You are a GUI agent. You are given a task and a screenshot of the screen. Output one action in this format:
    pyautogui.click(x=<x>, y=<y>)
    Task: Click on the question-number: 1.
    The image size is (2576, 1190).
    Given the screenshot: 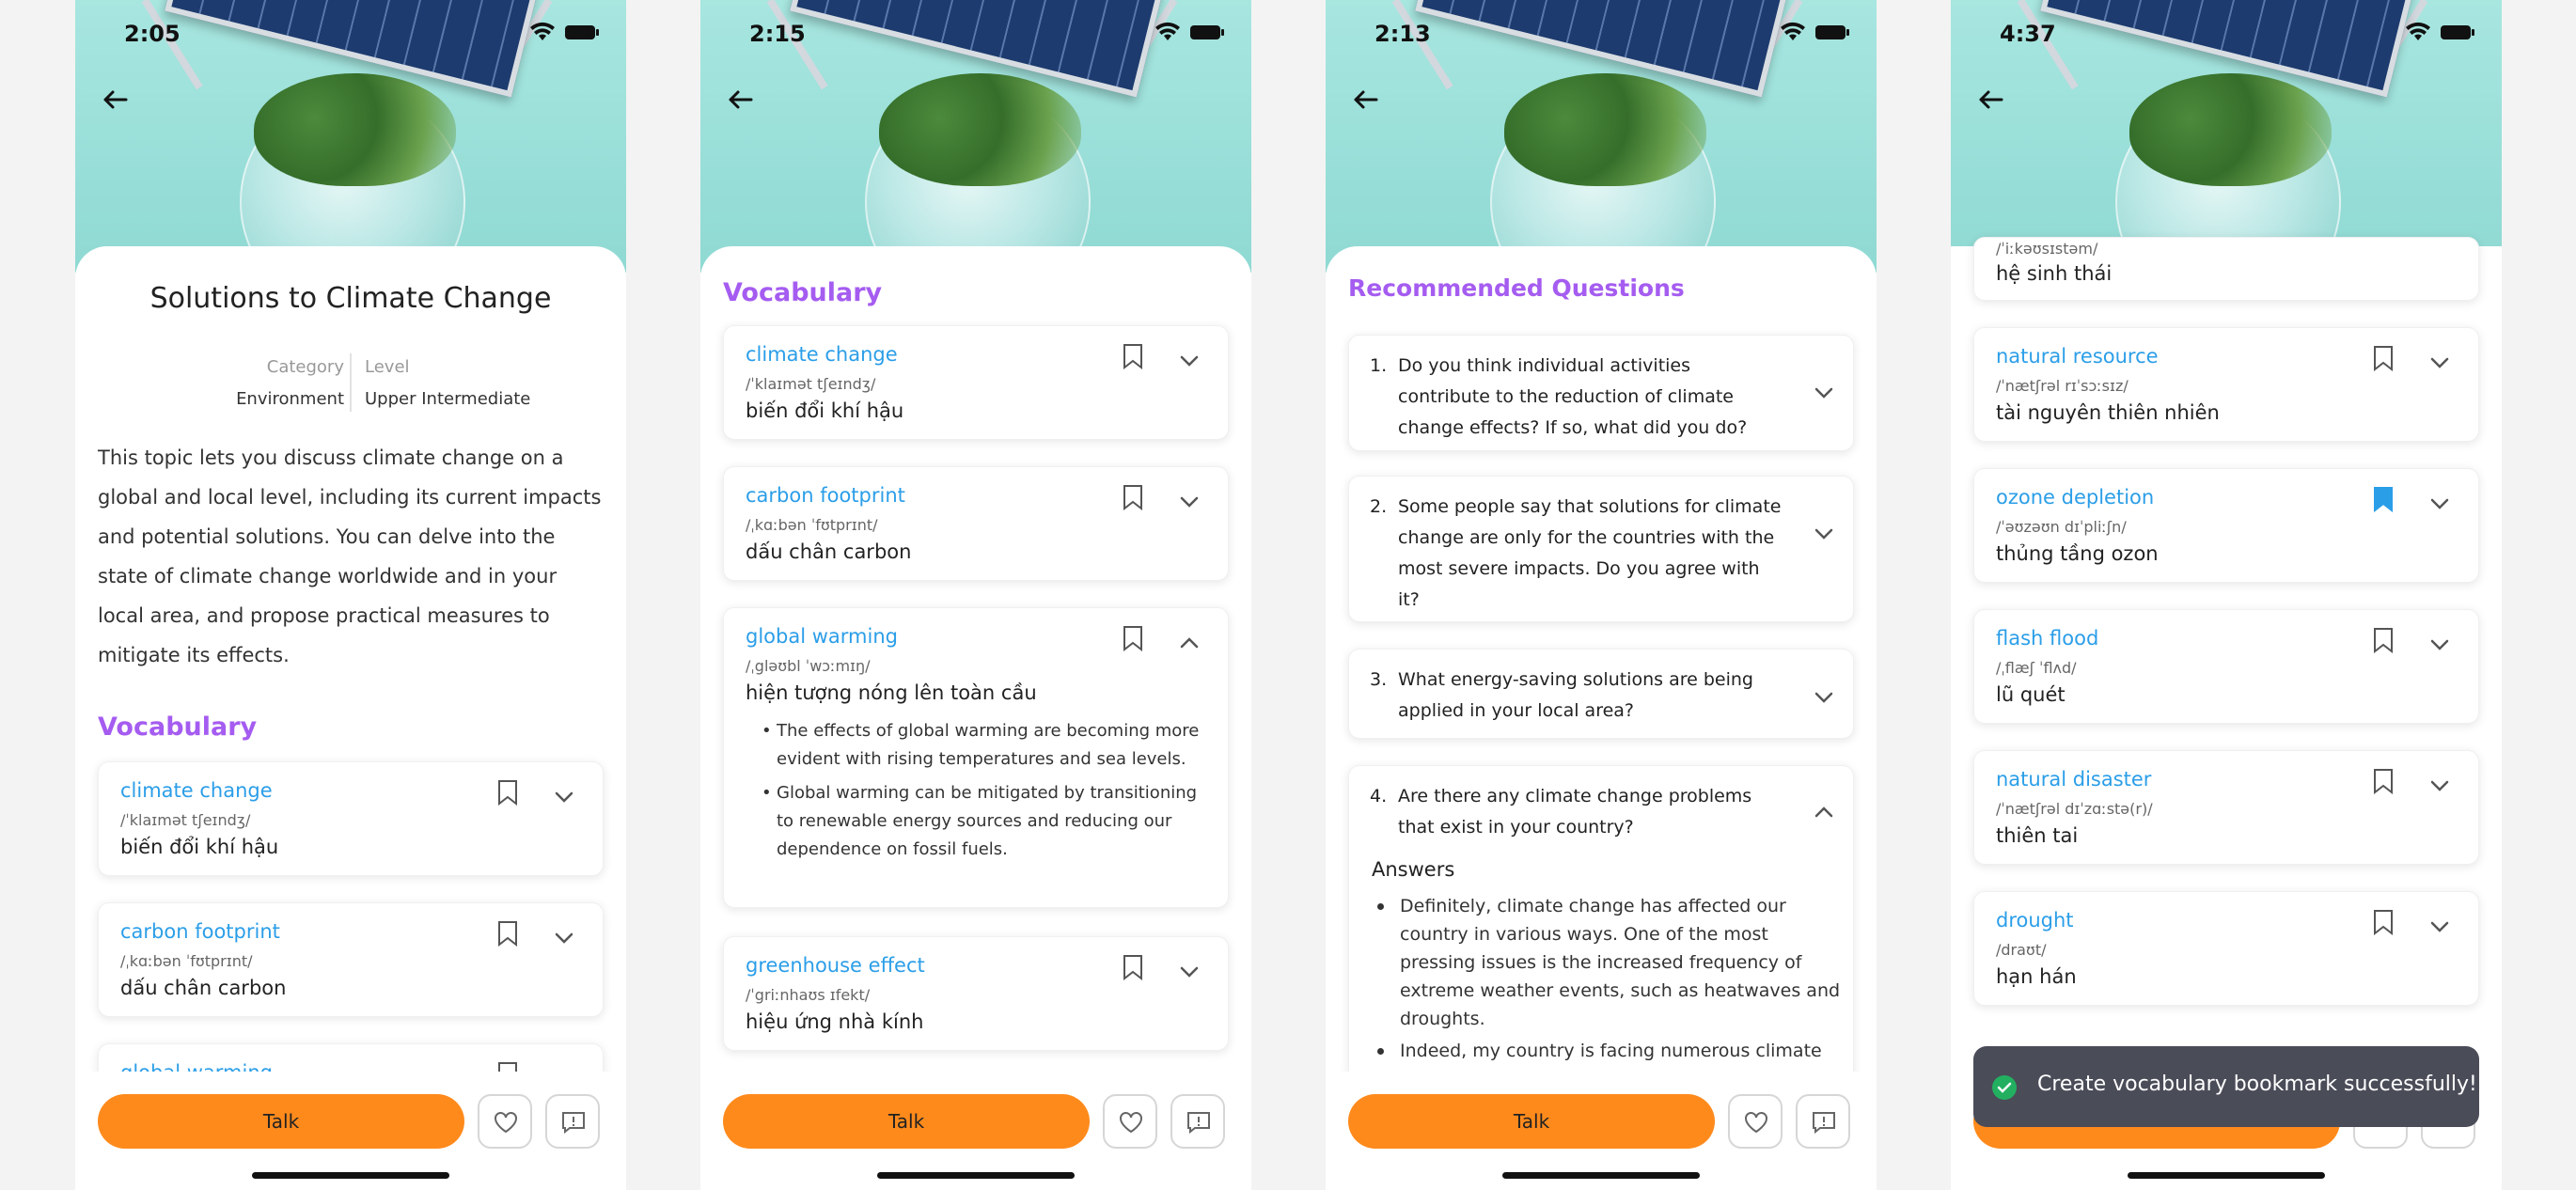 What is the action you would take?
    pyautogui.click(x=1379, y=365)
    